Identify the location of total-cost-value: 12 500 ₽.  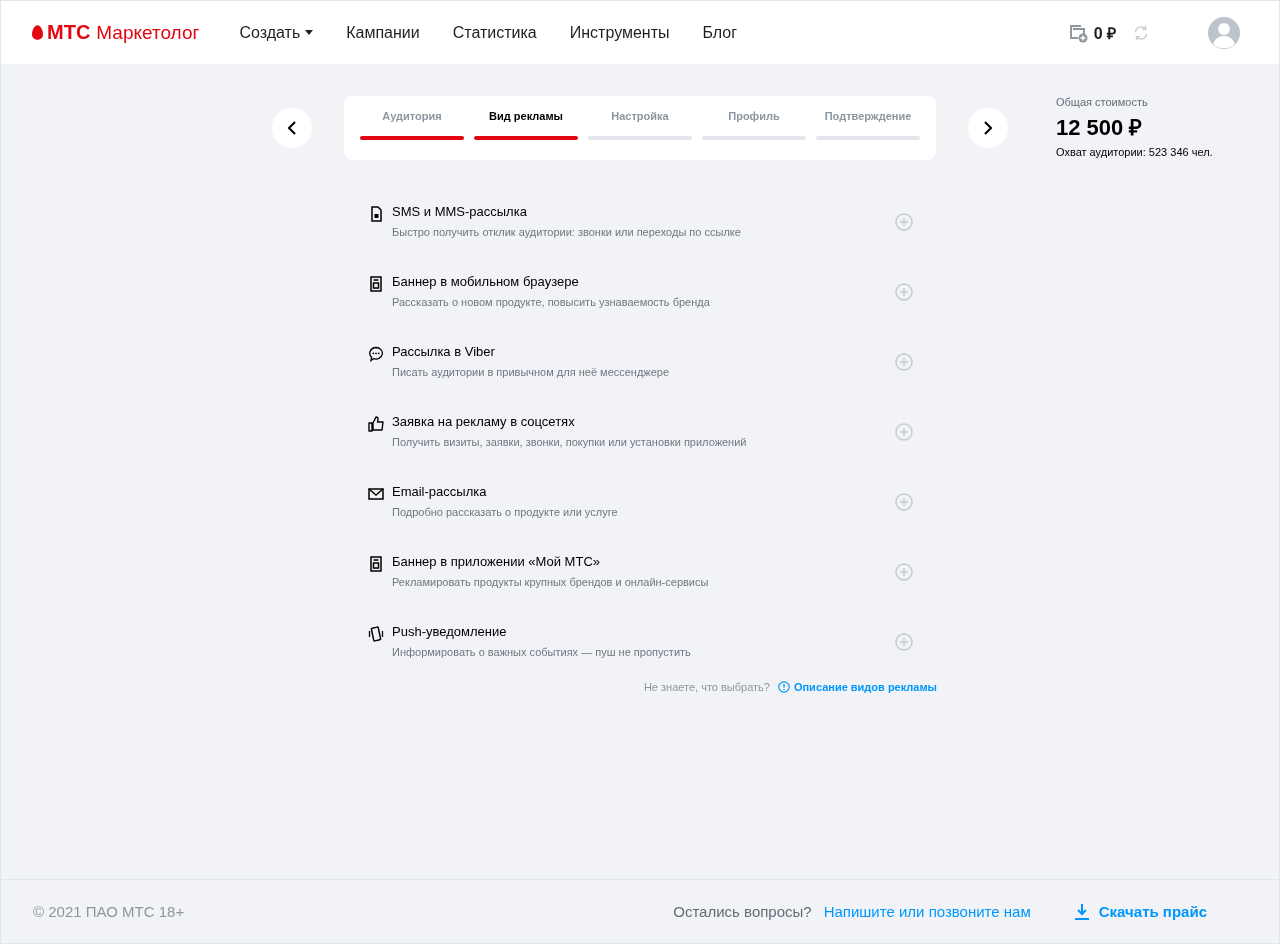
(1100, 127).